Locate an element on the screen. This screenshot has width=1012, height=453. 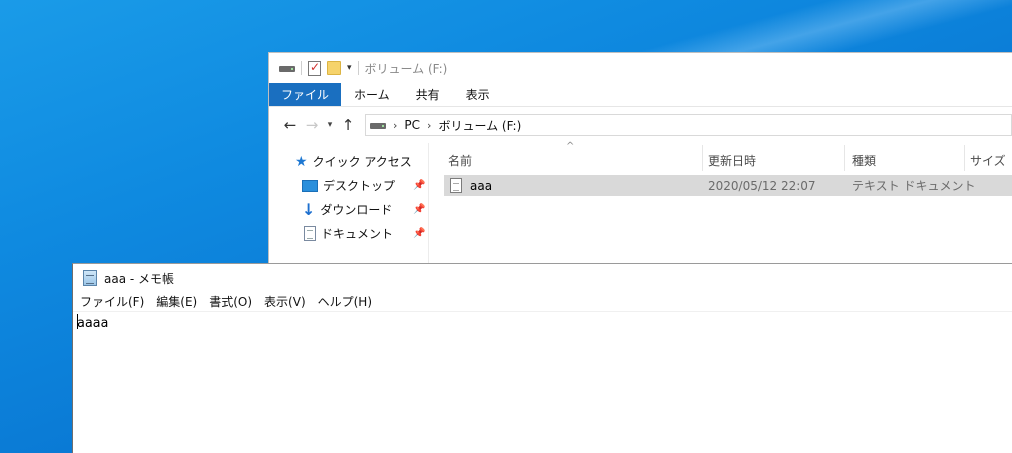
menu-help: ヘルプ(H) is located at coordinates (345, 301).